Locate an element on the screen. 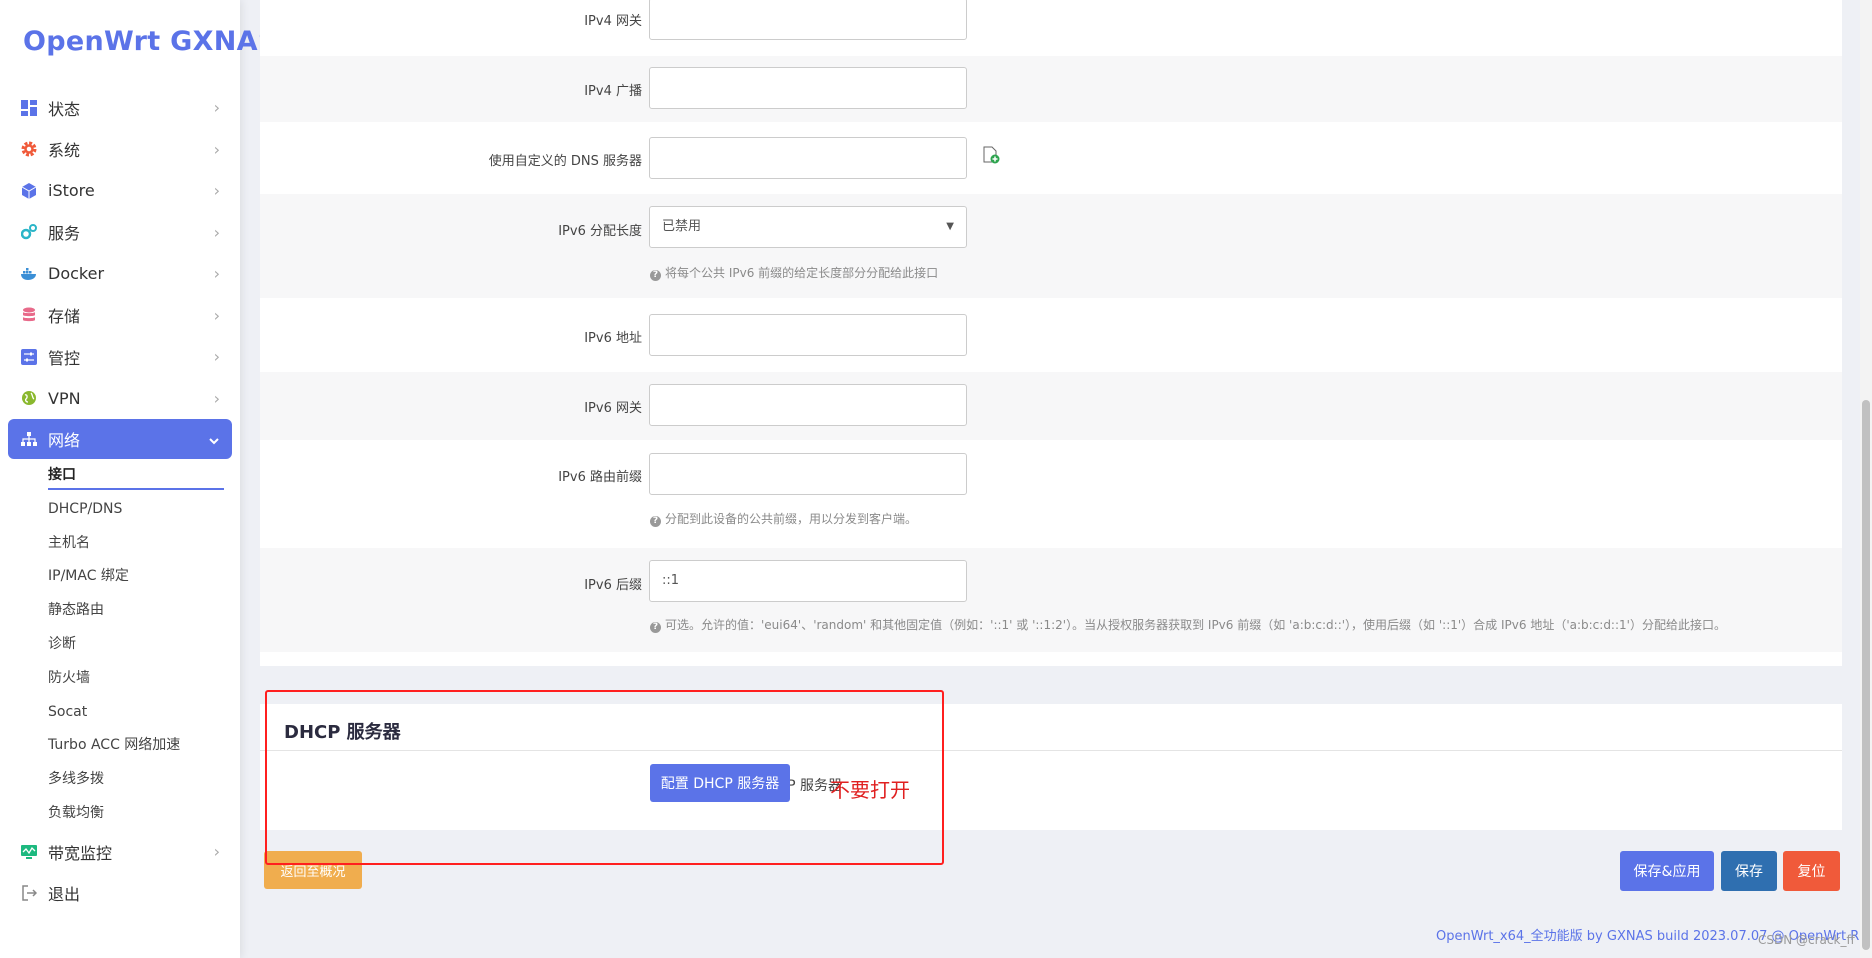 This screenshot has width=1872, height=958. save-apply-button: 保存&应用 is located at coordinates (1667, 871).